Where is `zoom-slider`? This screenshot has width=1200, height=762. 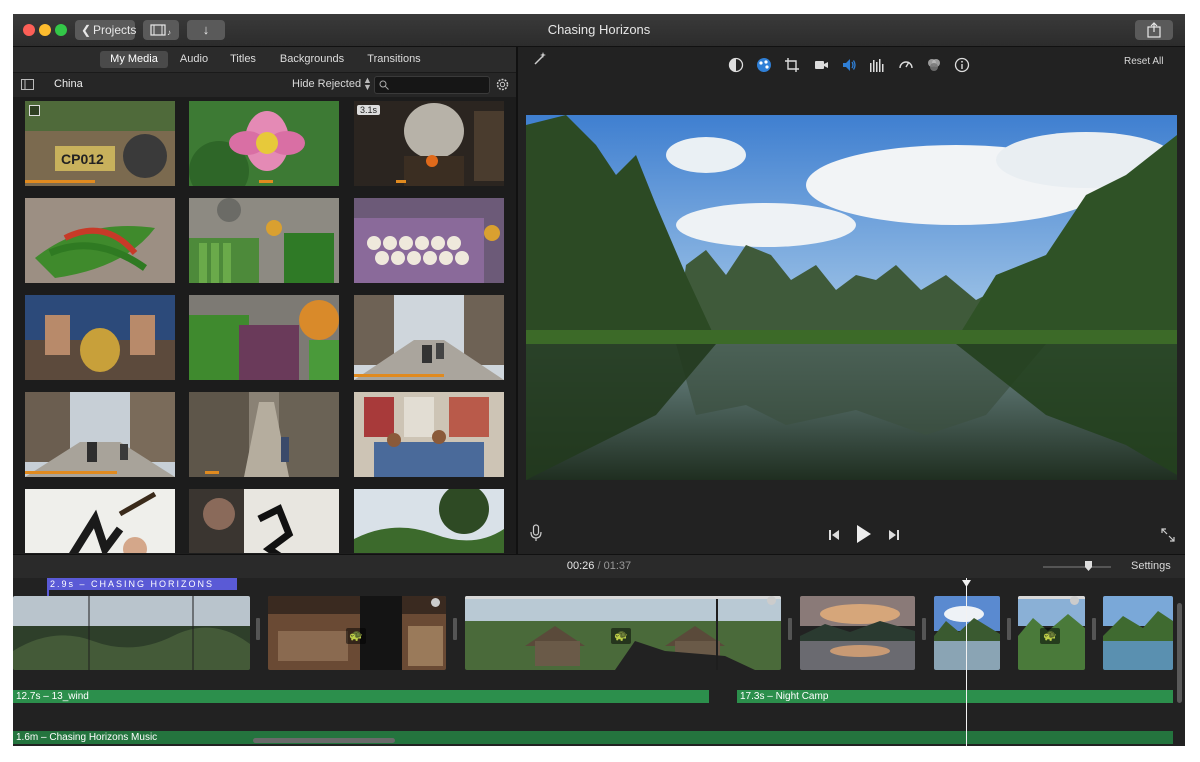 zoom-slider is located at coordinates (1077, 566).